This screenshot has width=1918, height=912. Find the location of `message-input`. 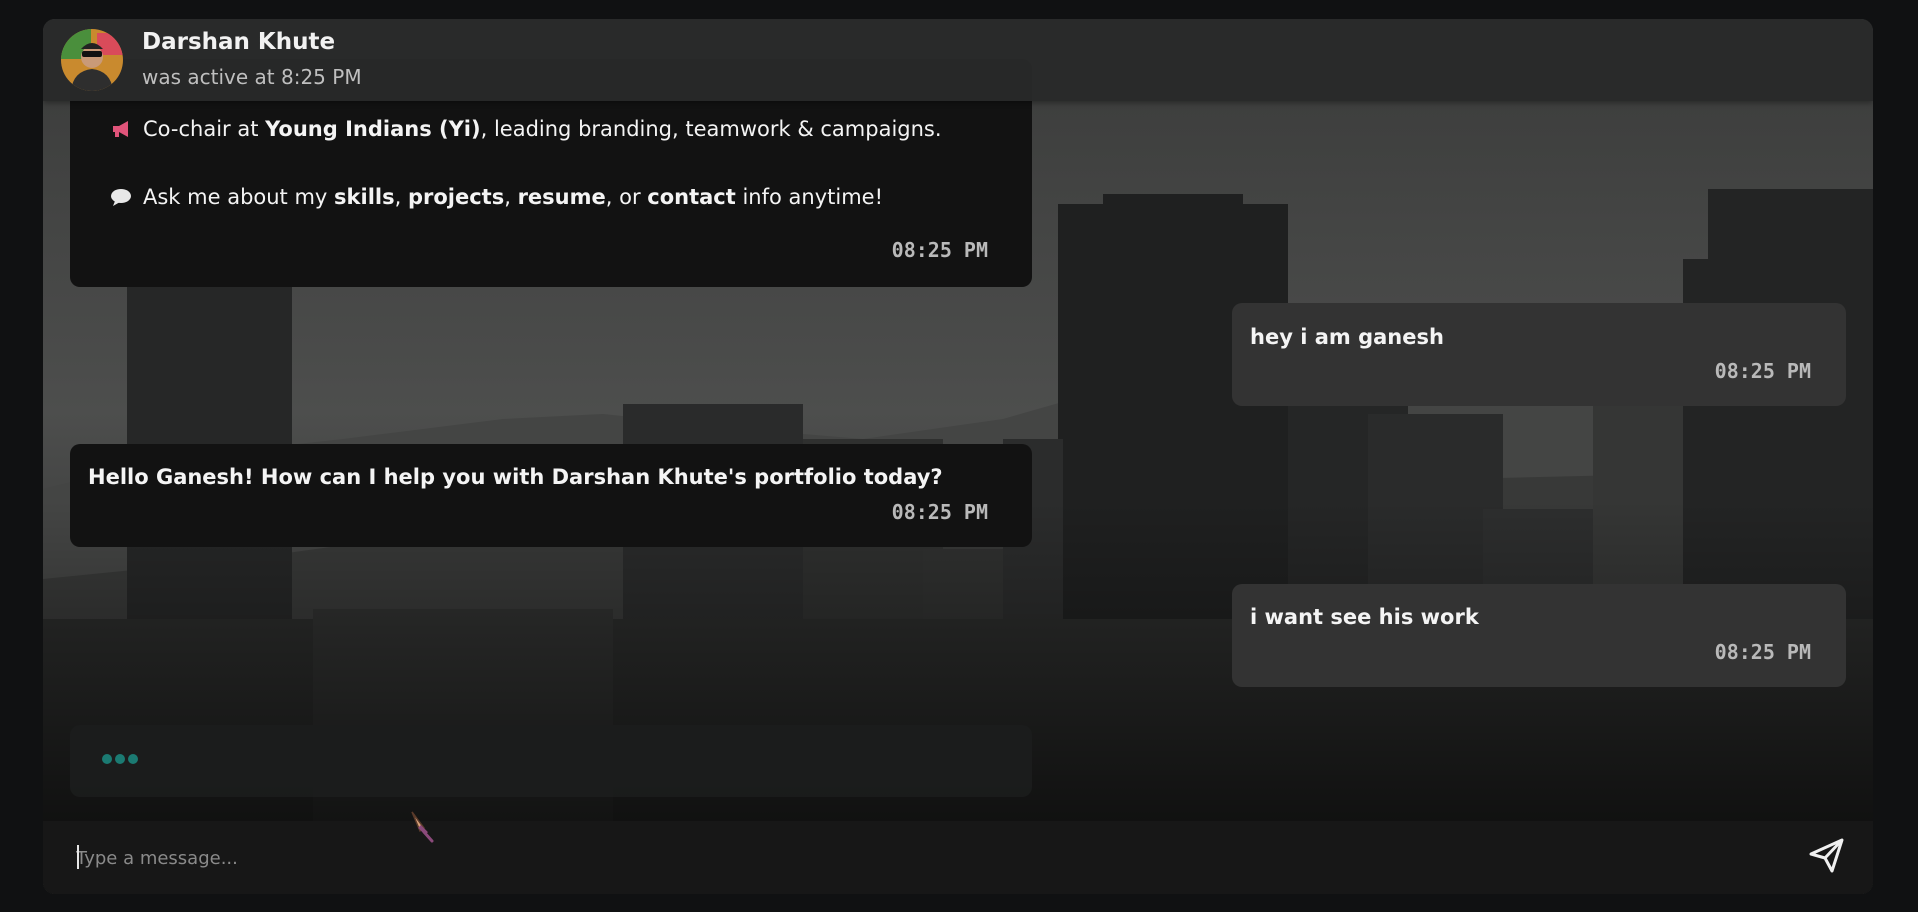

message-input is located at coordinates (926, 858).